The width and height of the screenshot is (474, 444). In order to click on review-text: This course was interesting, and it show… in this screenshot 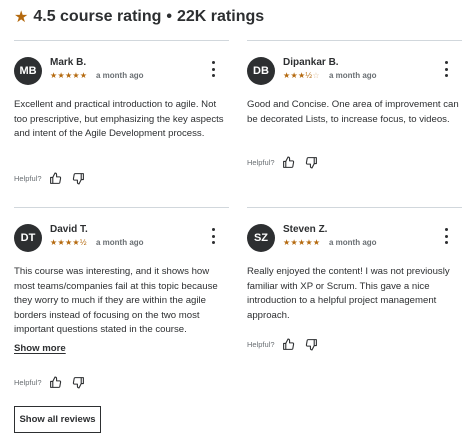, I will do `click(116, 300)`.